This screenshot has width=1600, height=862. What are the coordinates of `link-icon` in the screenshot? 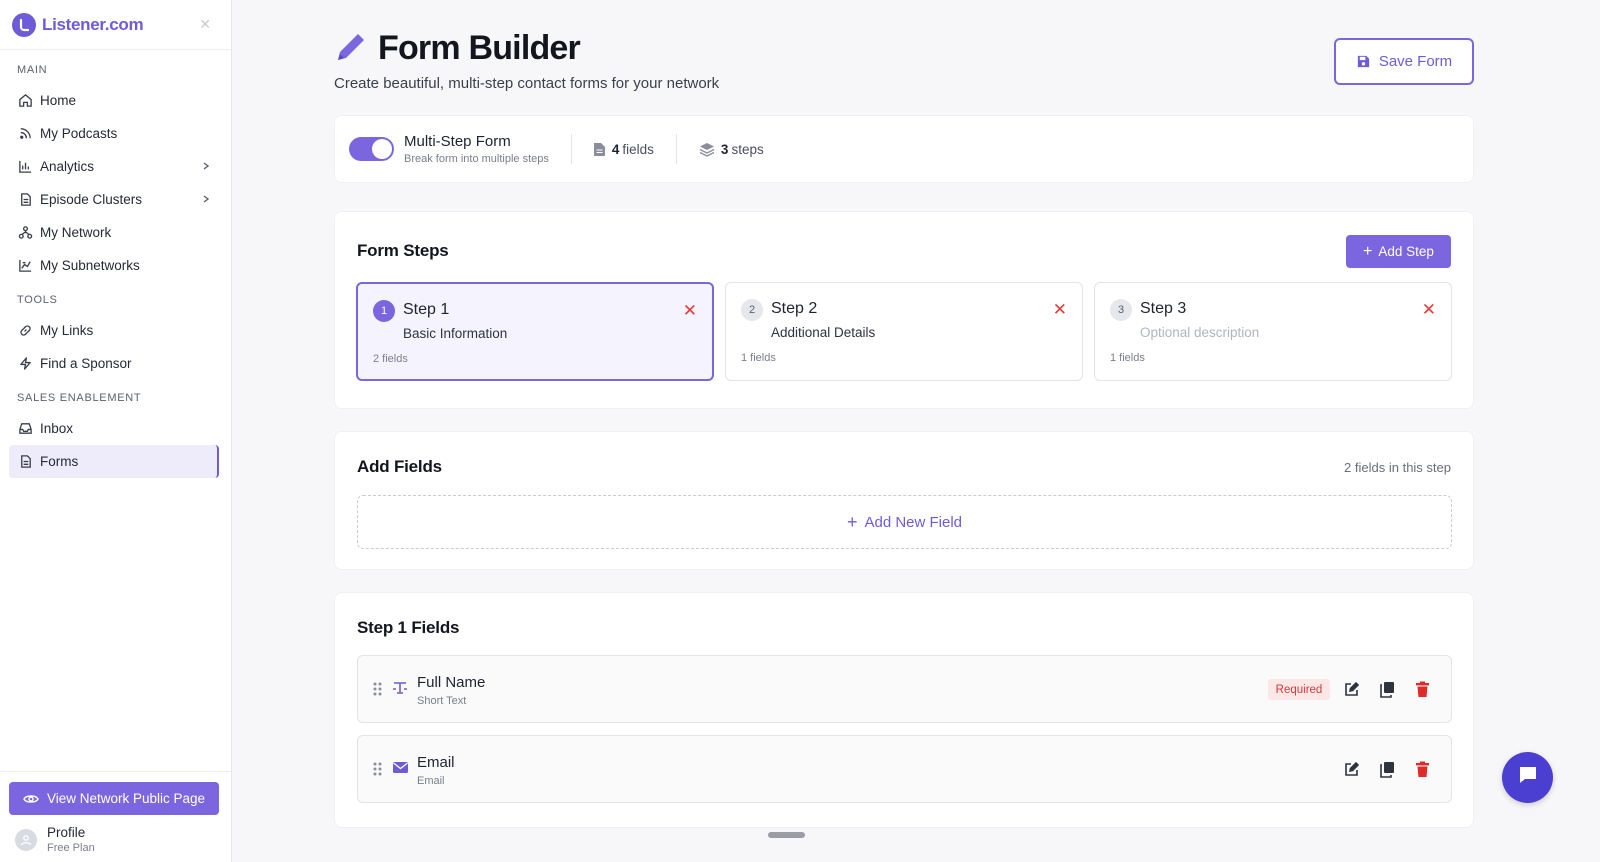 It's located at (25, 331).